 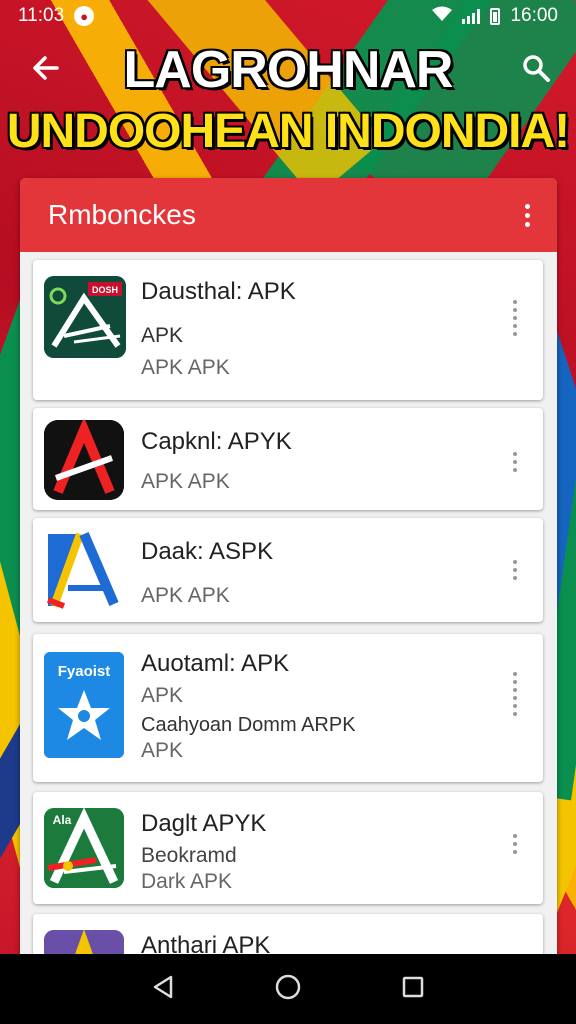 I want to click on search-icon, so click(x=536, y=70).